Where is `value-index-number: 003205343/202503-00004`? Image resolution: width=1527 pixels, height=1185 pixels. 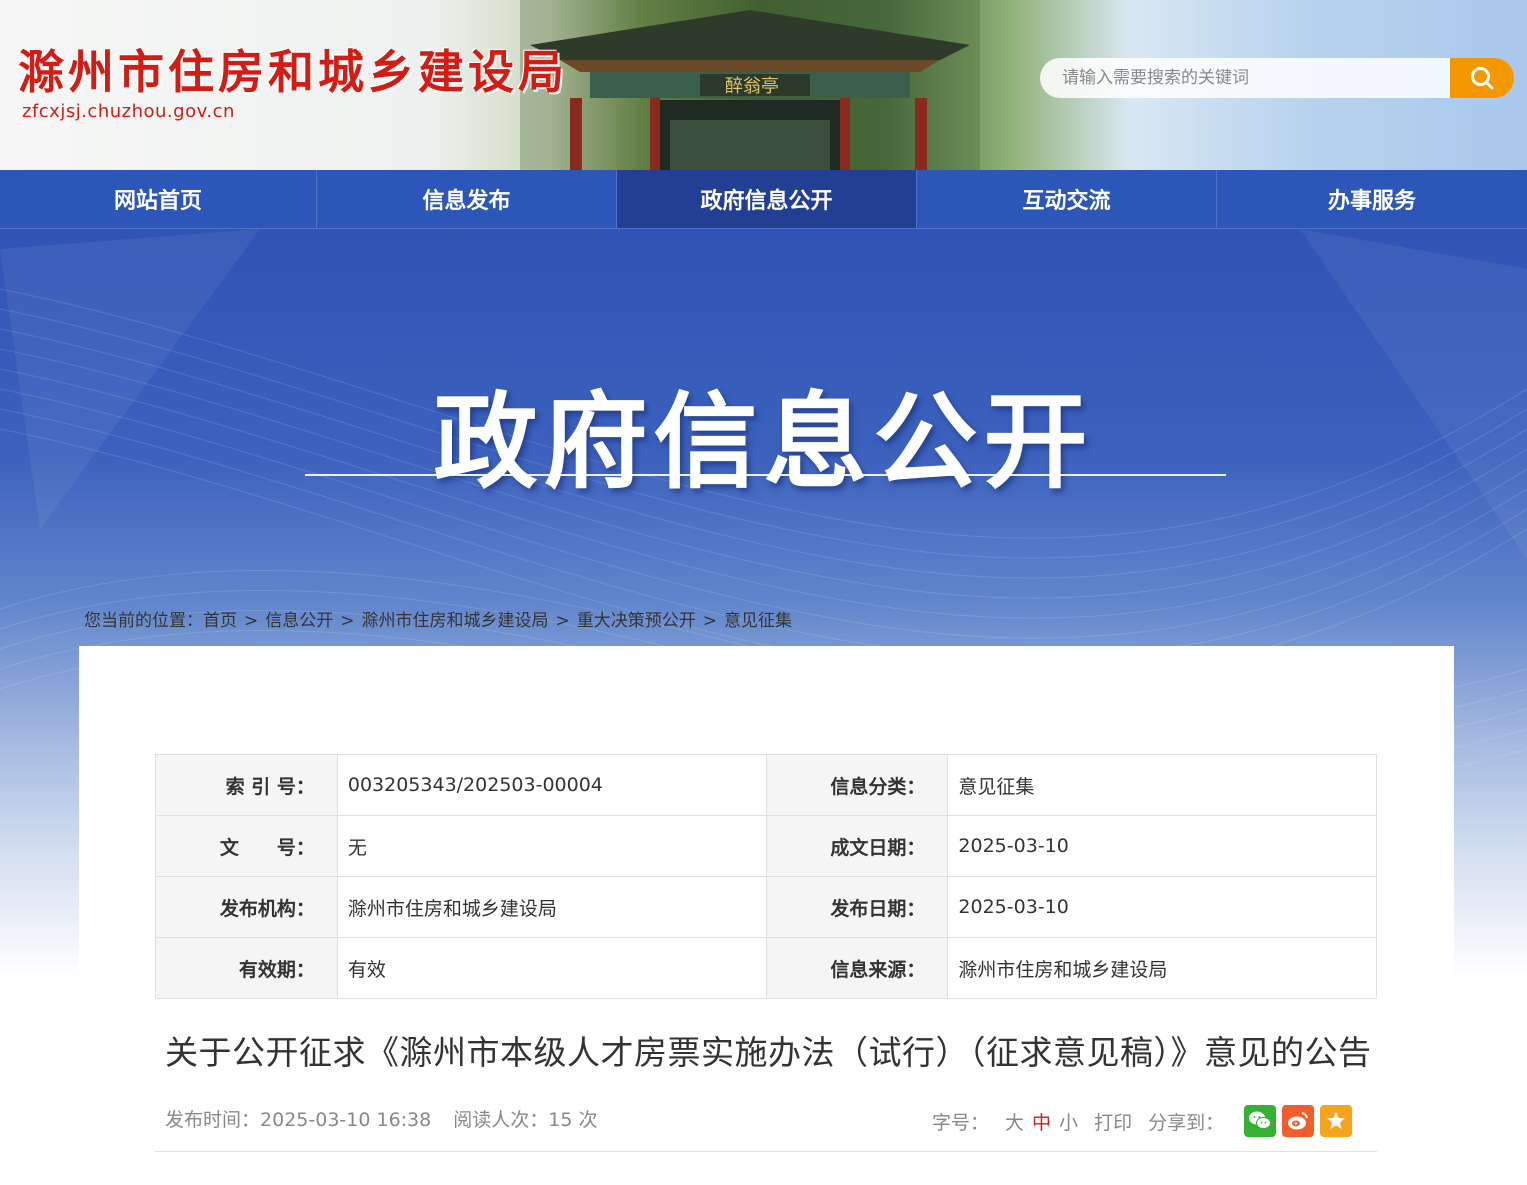
value-index-number: 003205343/202503-00004 is located at coordinates (551, 785).